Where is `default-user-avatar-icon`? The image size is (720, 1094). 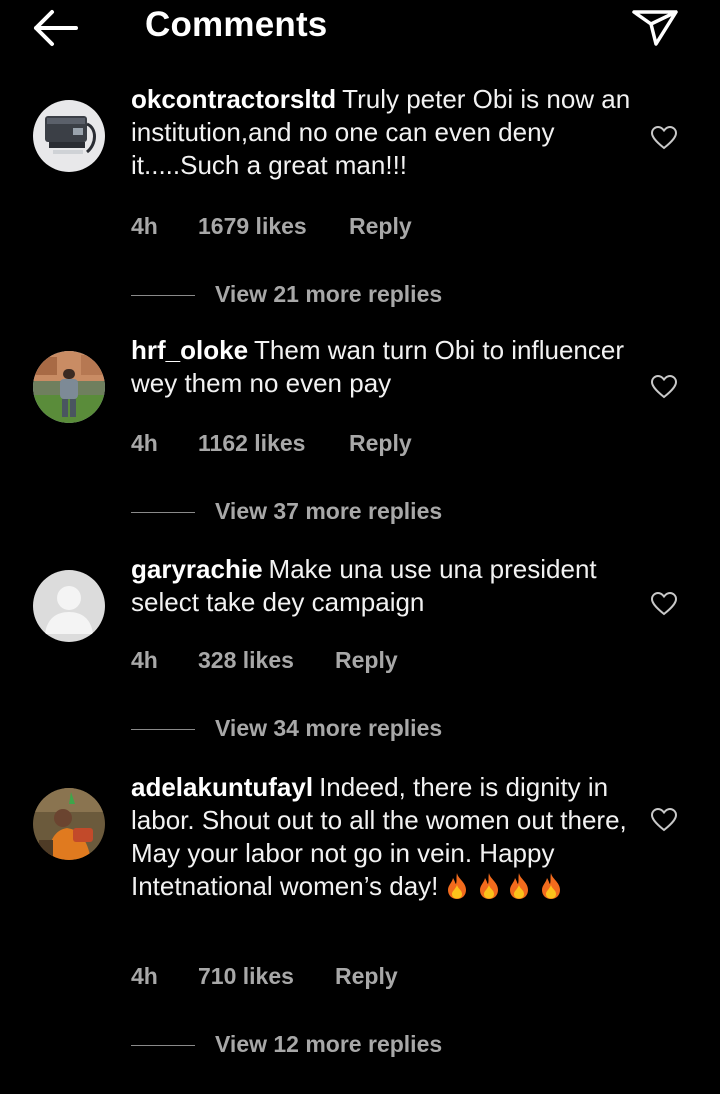 default-user-avatar-icon is located at coordinates (69, 606).